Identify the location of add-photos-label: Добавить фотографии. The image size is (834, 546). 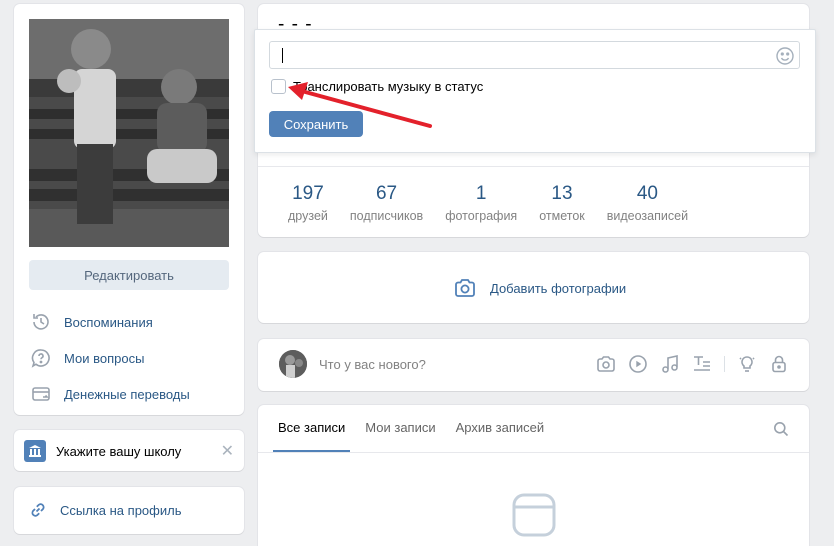
(558, 288).